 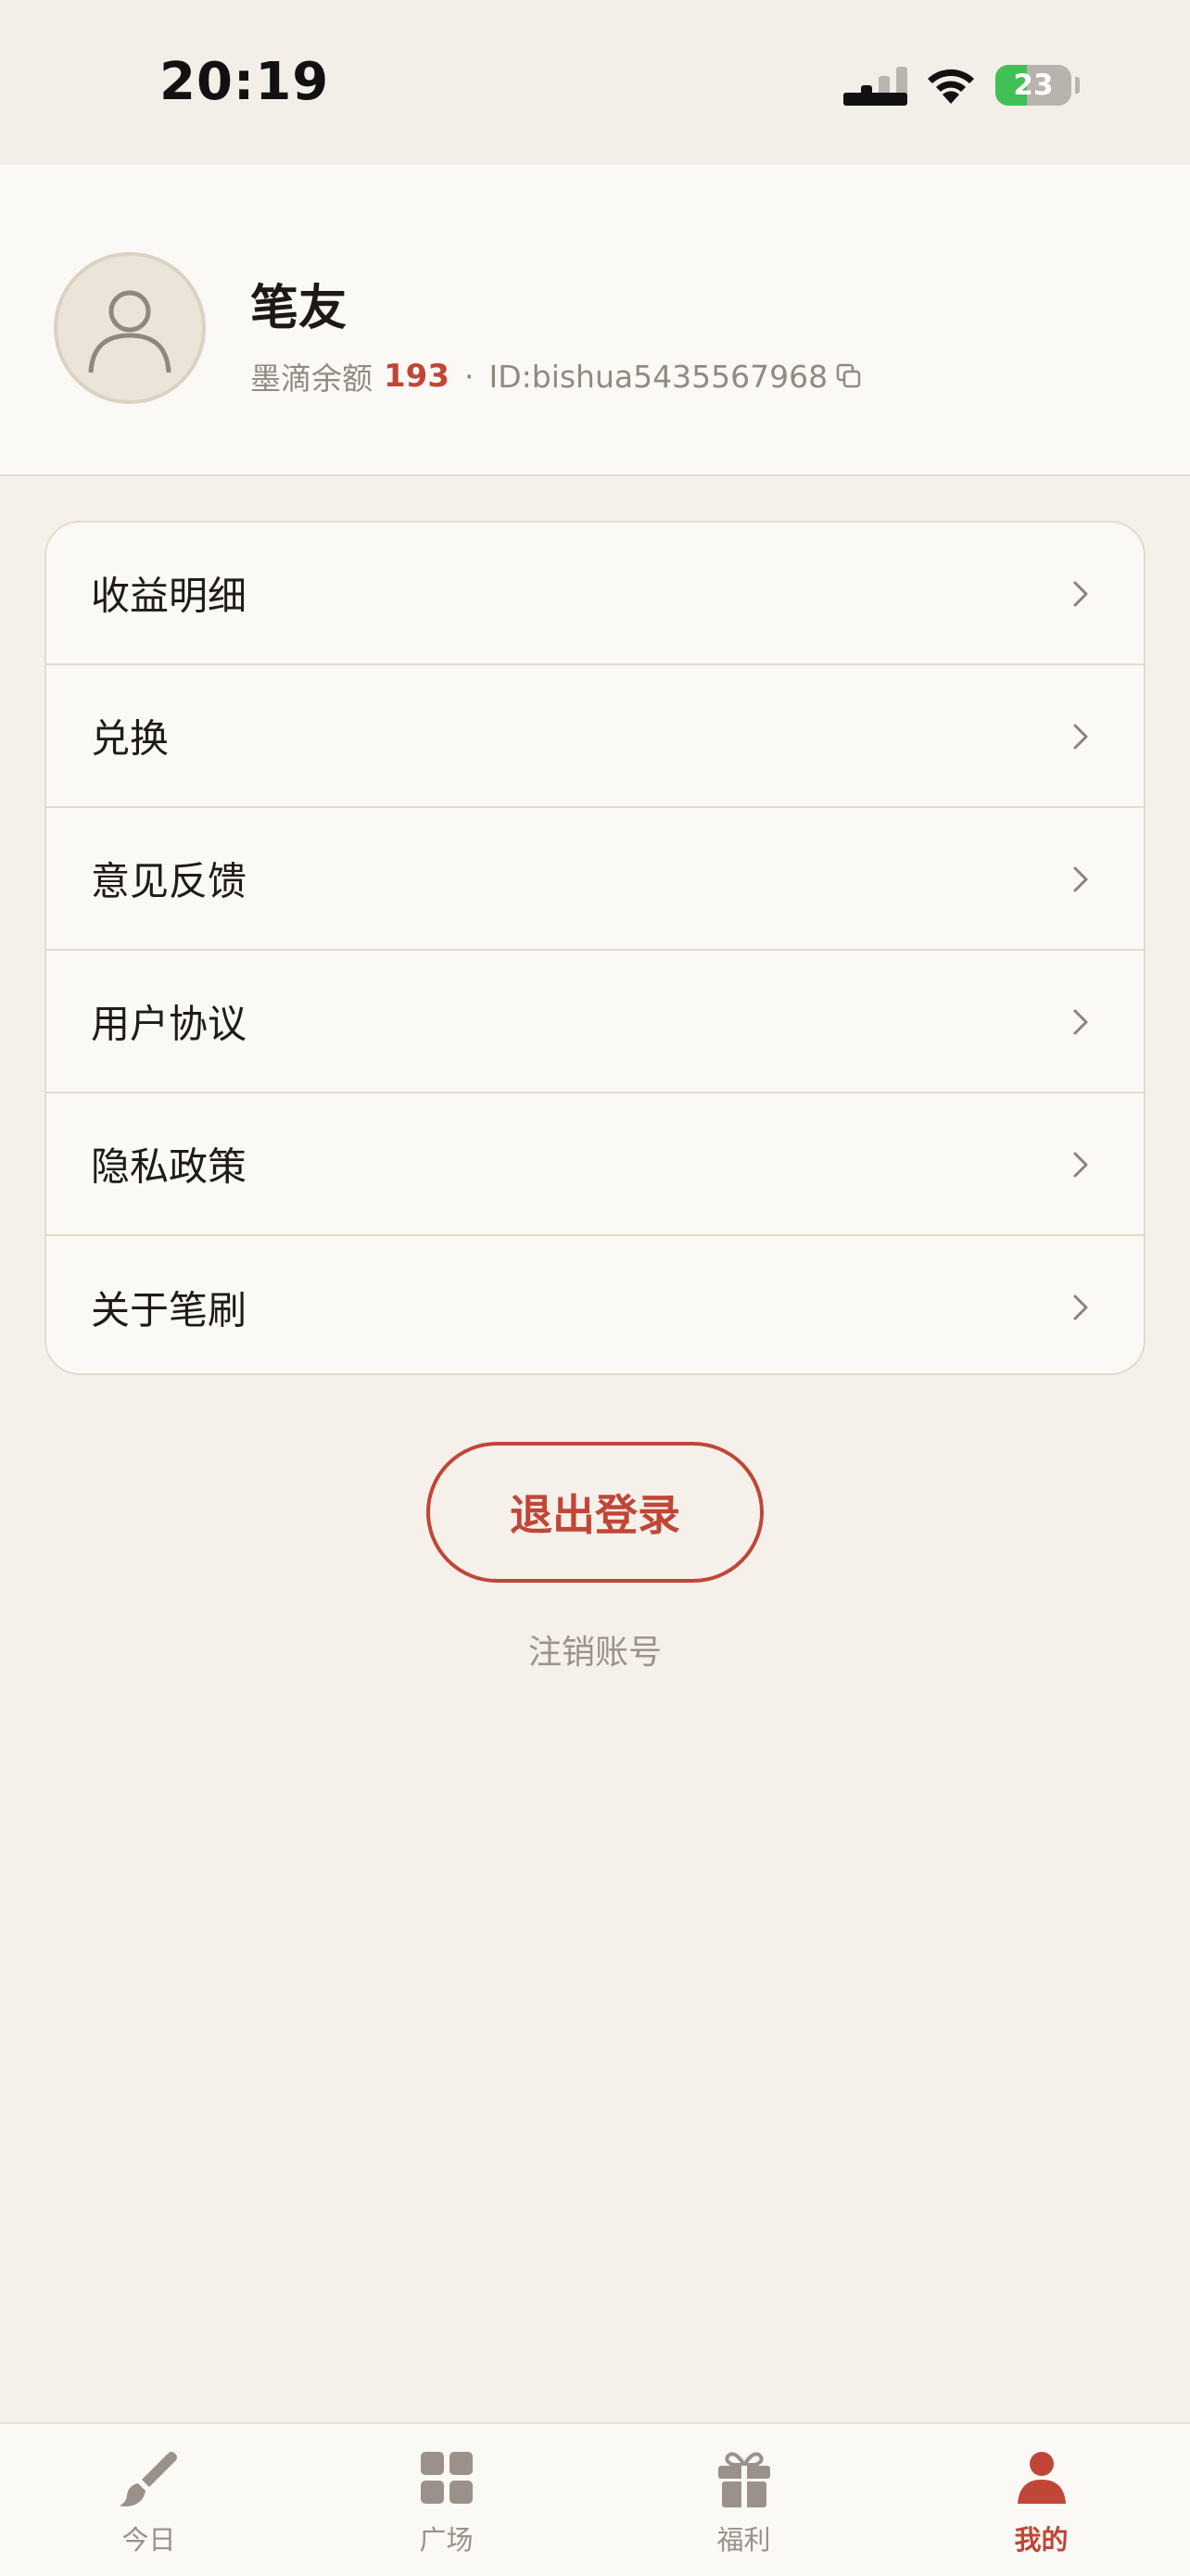 I want to click on menu-item-label: 用户协议, so click(x=169, y=1024).